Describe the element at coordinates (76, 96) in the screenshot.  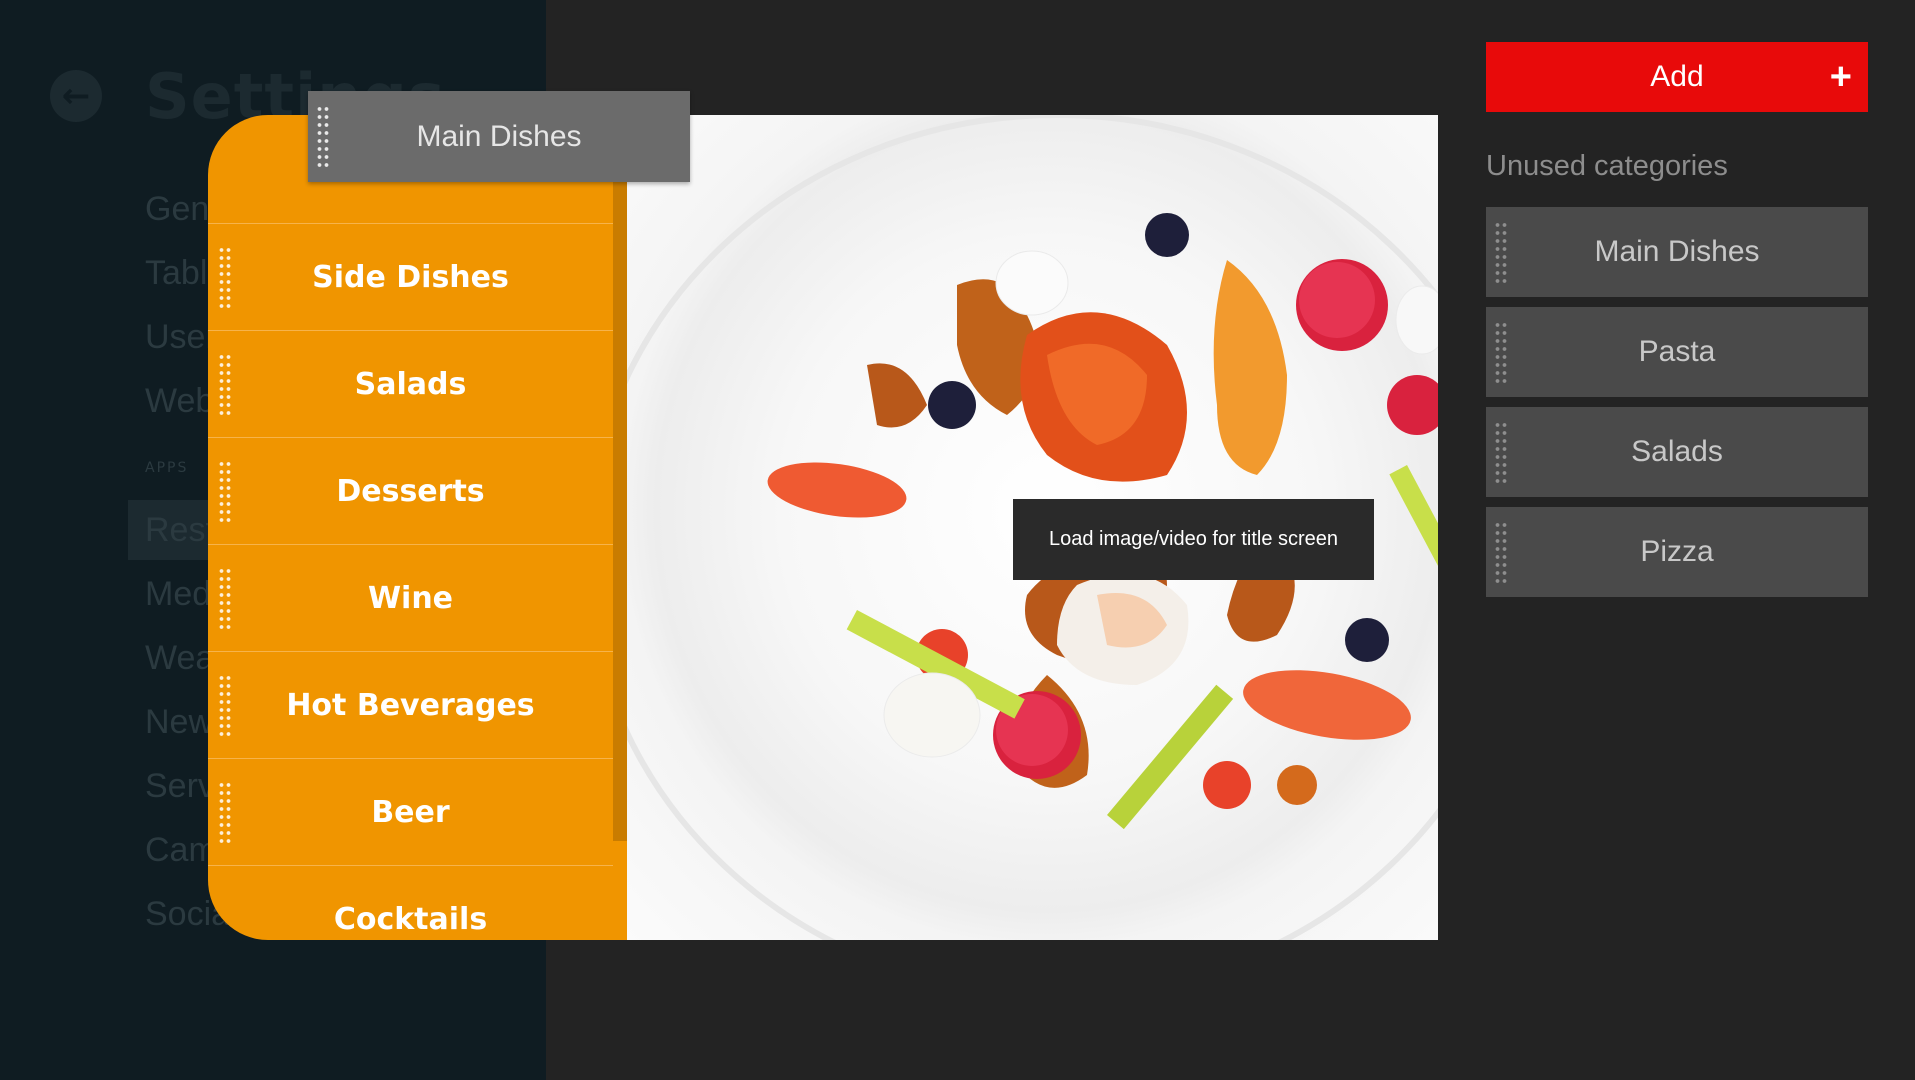
I see `back-arrow-icon: ←` at that location.